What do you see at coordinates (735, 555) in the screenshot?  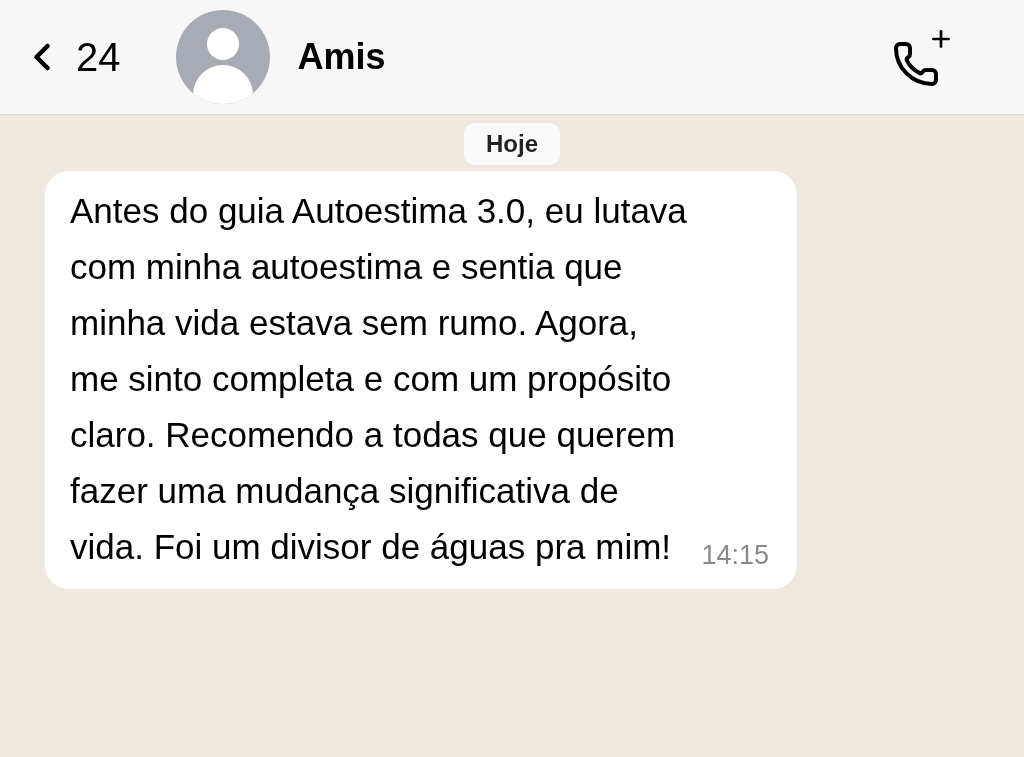 I see `message-time: 14:15` at bounding box center [735, 555].